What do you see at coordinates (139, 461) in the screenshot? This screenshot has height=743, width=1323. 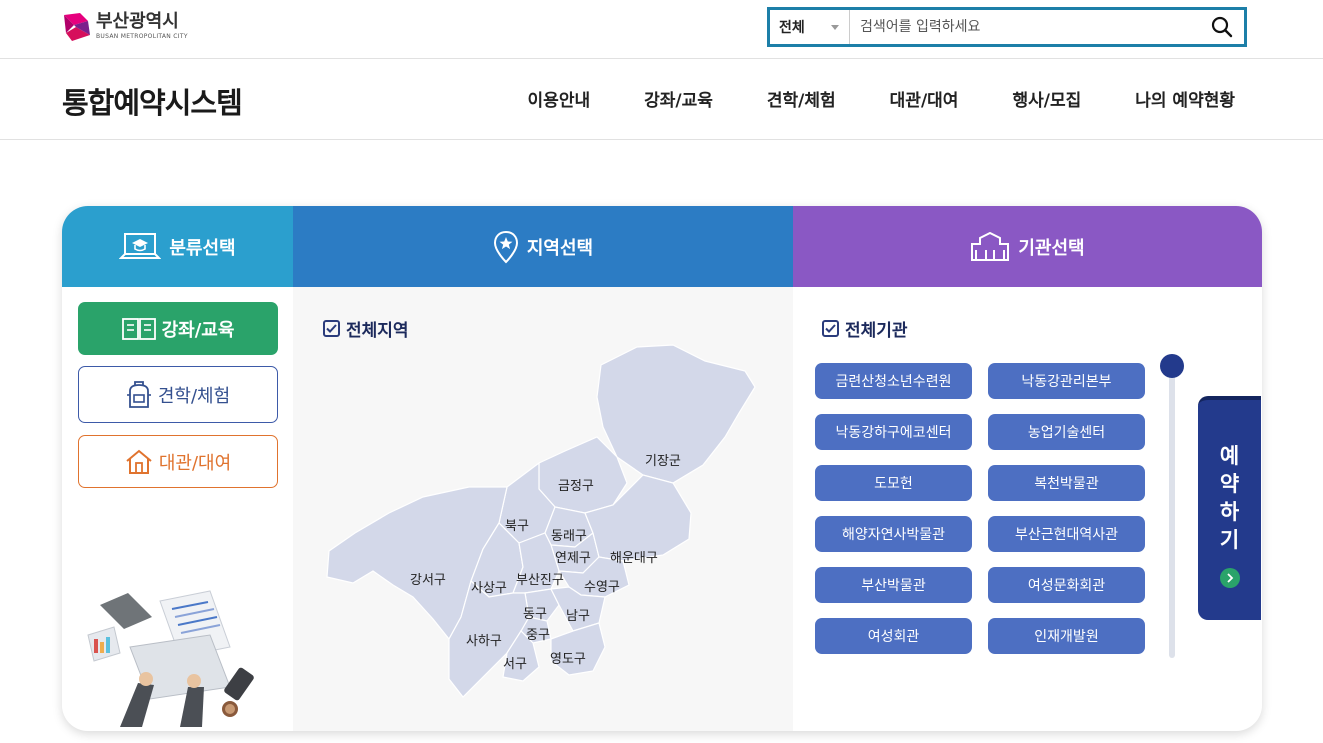 I see `house-icon` at bounding box center [139, 461].